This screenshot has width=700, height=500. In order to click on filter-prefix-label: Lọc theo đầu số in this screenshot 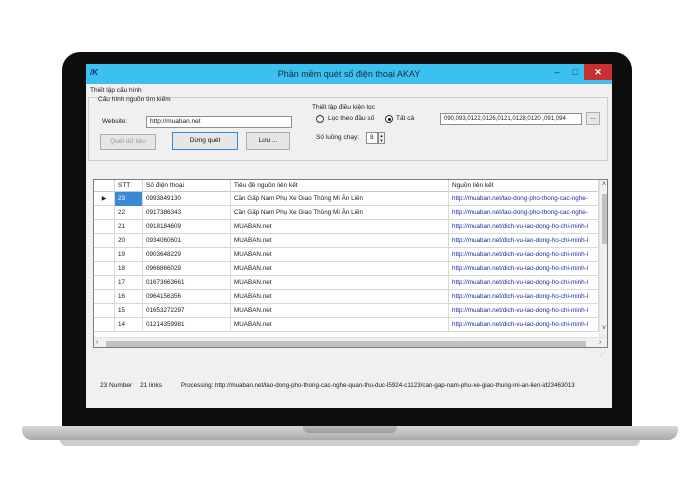, I will do `click(351, 118)`.